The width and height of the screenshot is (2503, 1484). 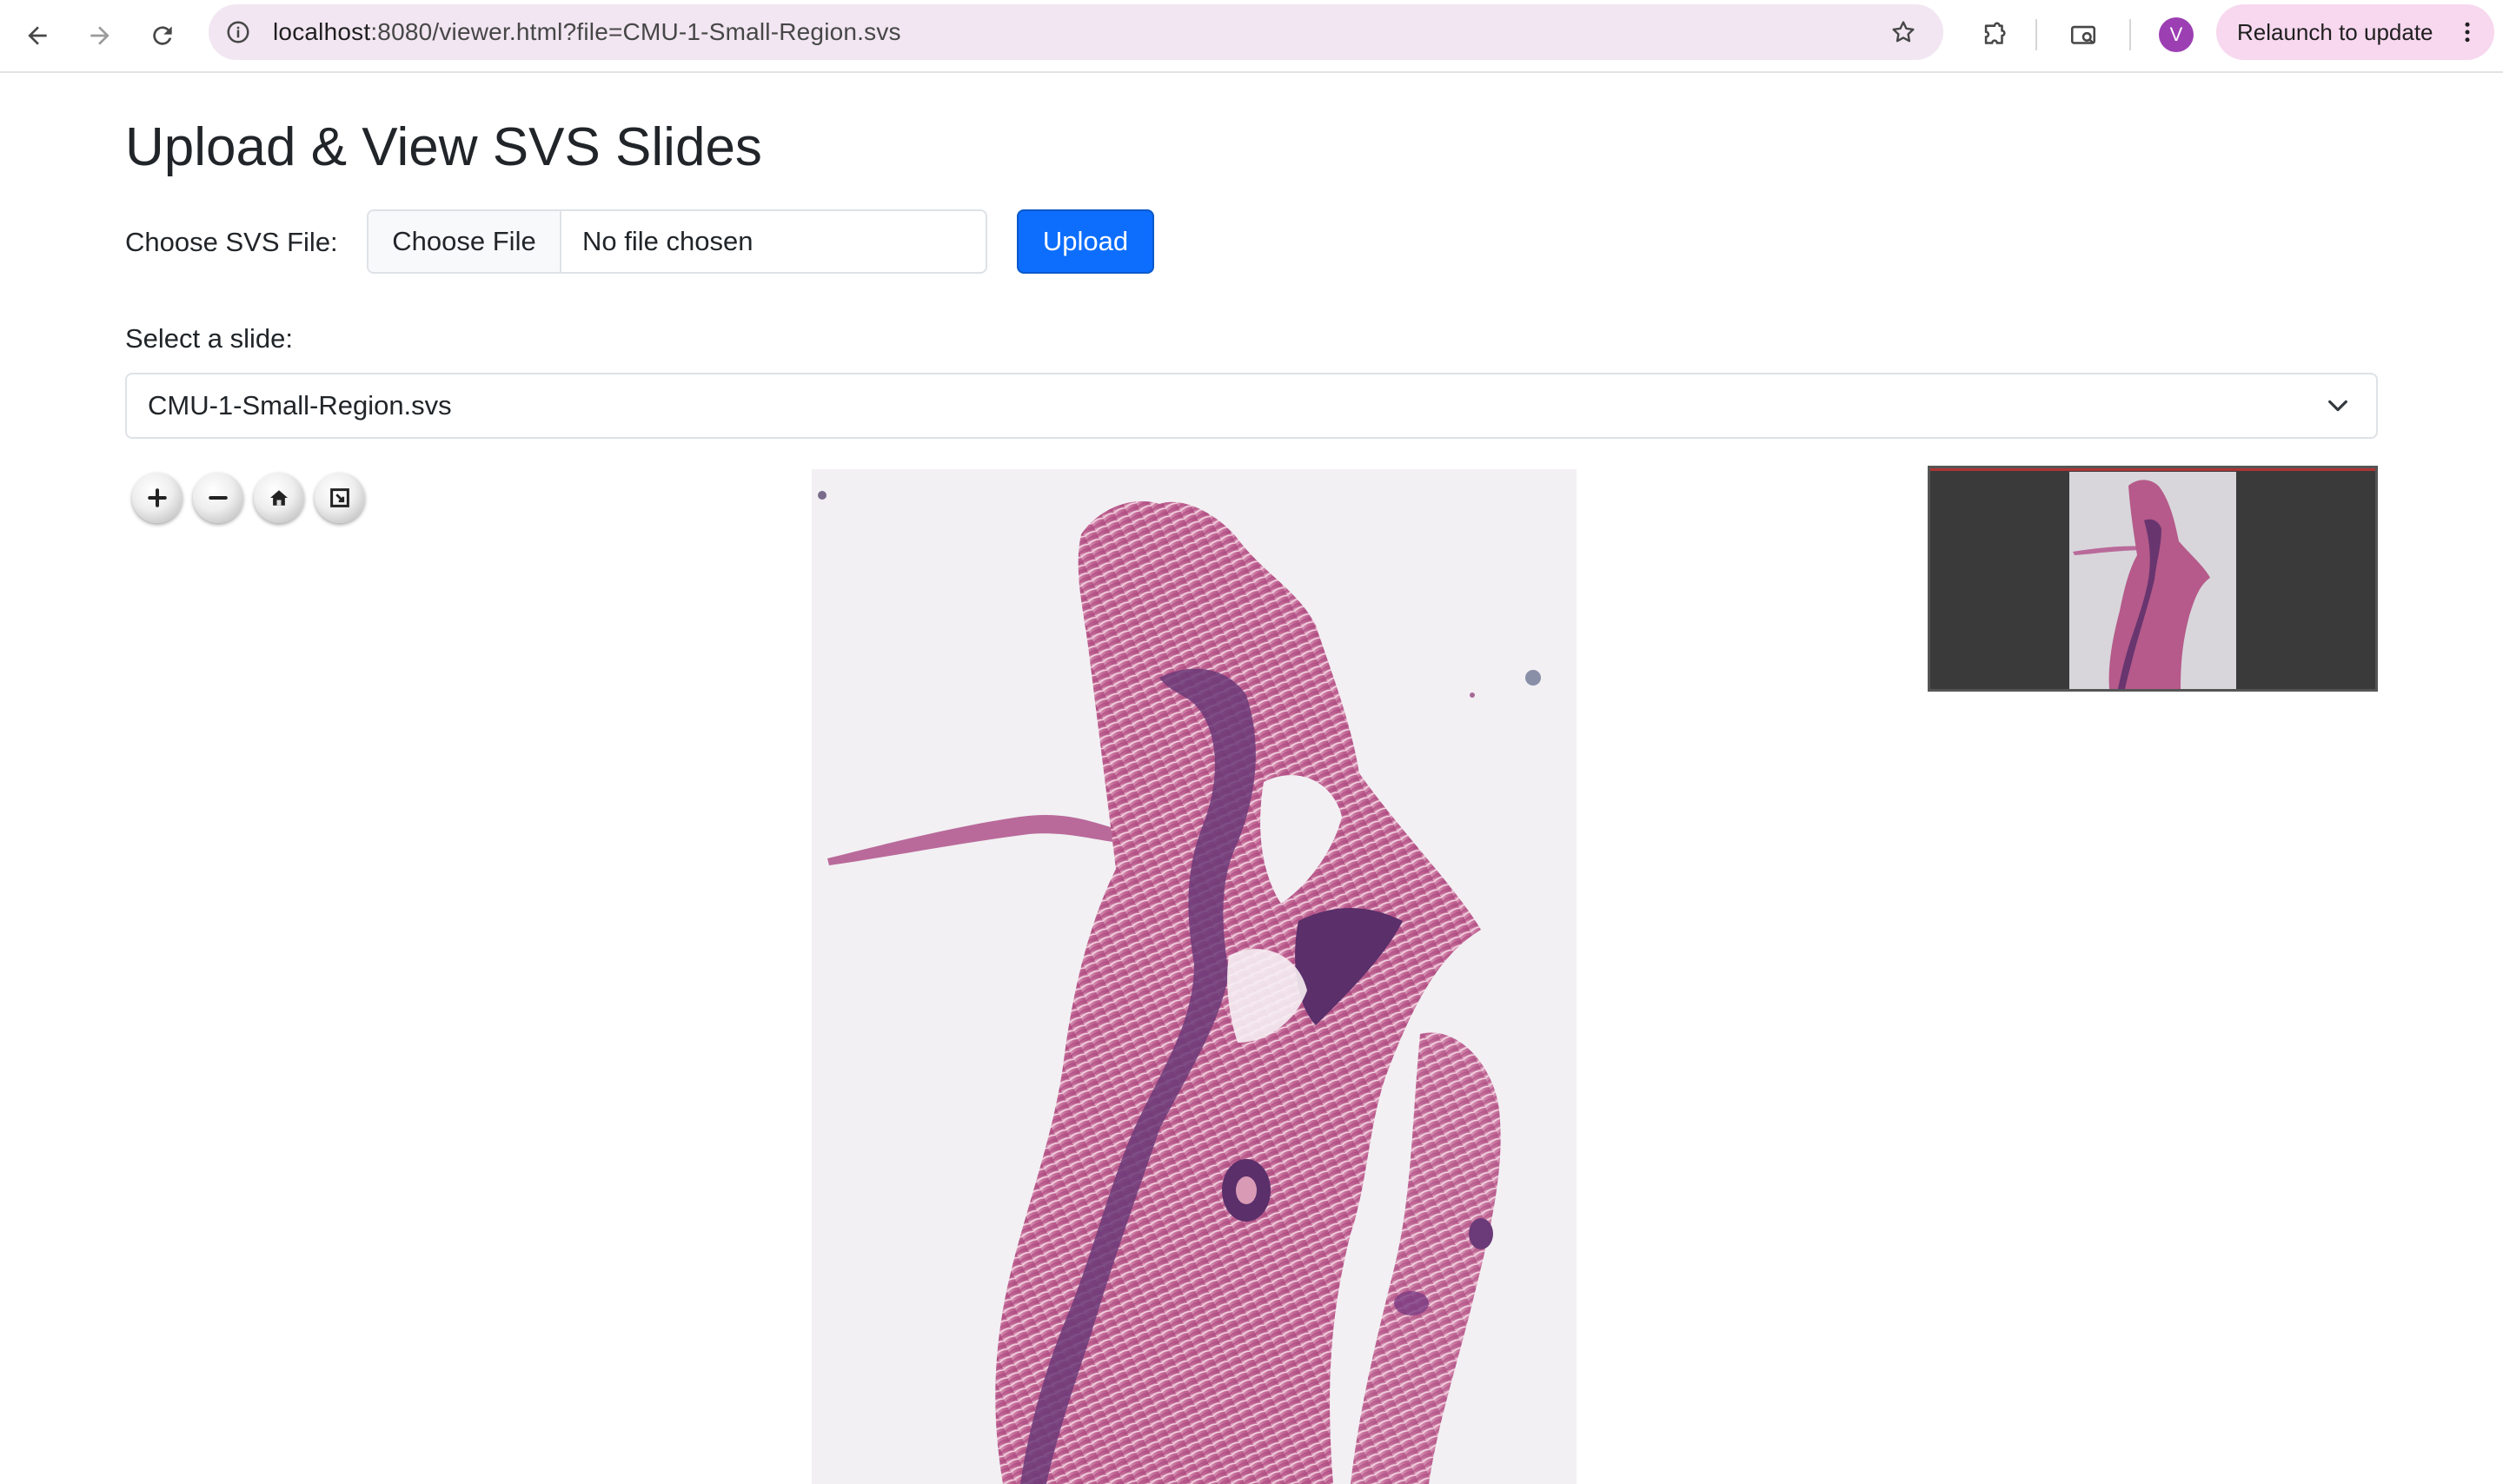 I want to click on zoom-out-button, so click(x=218, y=498).